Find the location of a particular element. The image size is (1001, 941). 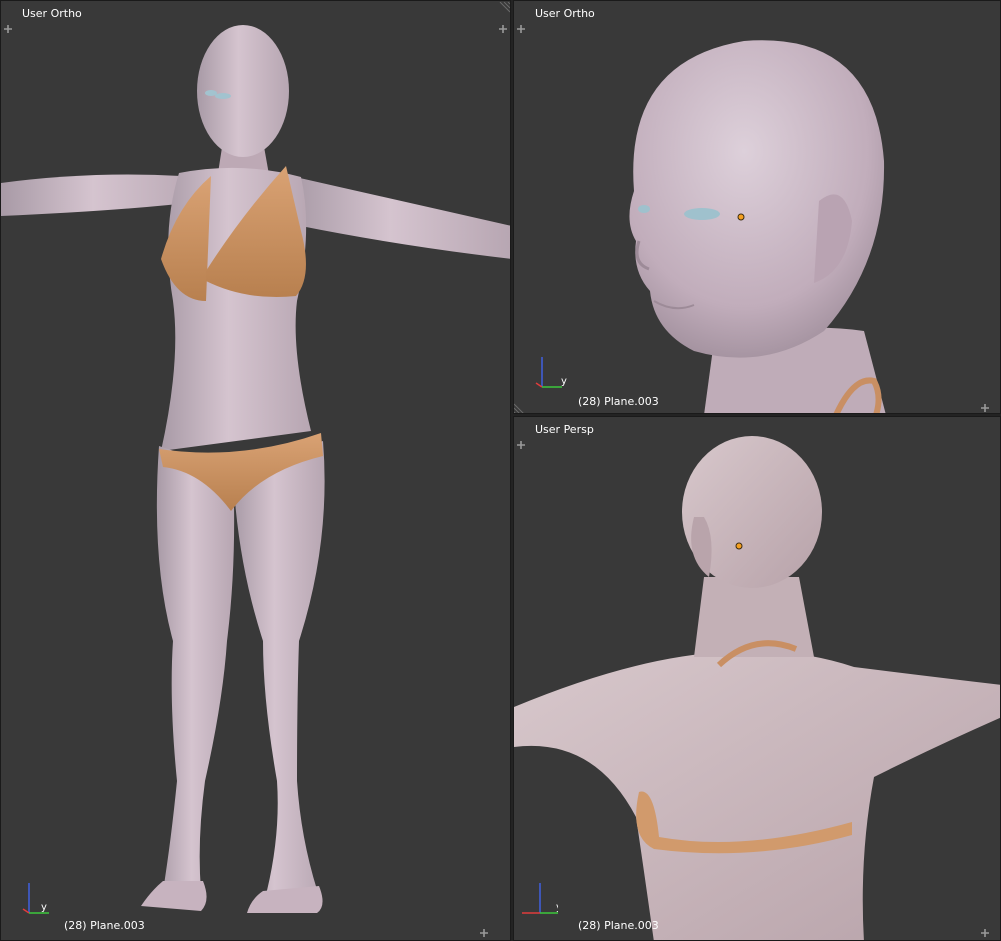

view-label: User Persp is located at coordinates (564, 429).